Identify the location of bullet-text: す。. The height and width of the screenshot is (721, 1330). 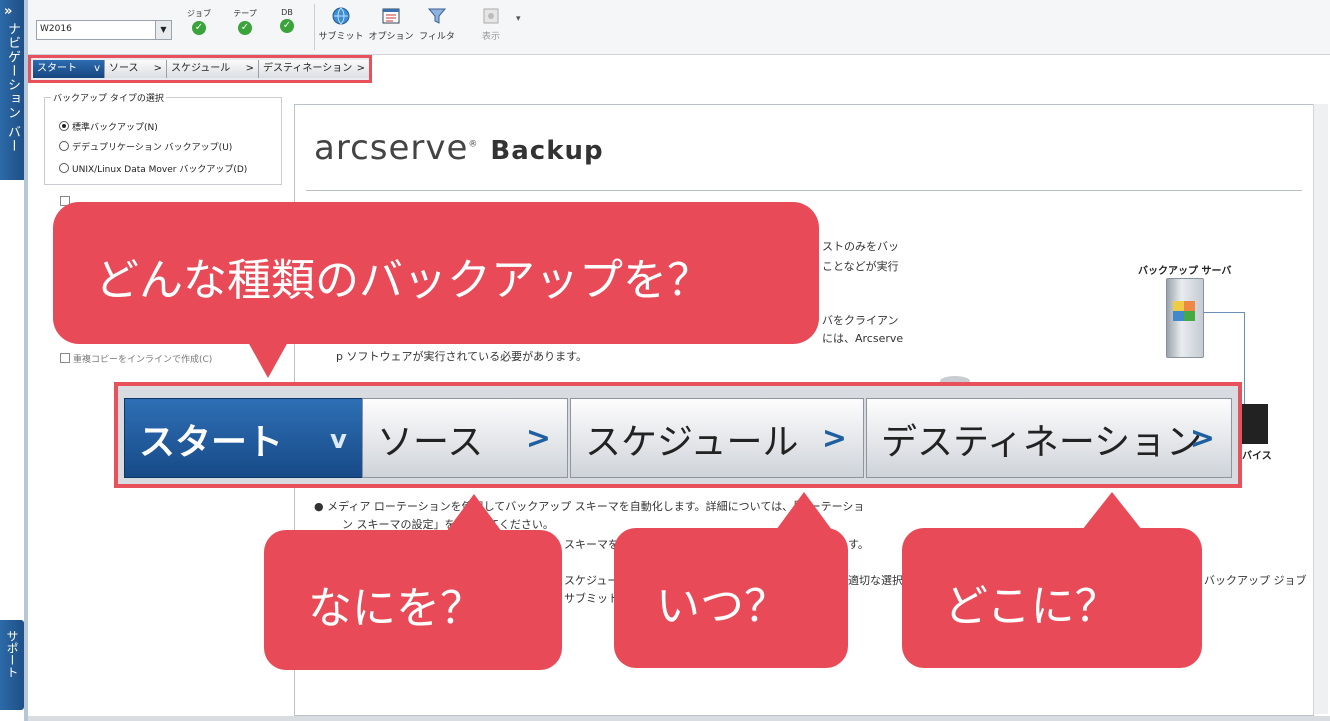
(858, 544).